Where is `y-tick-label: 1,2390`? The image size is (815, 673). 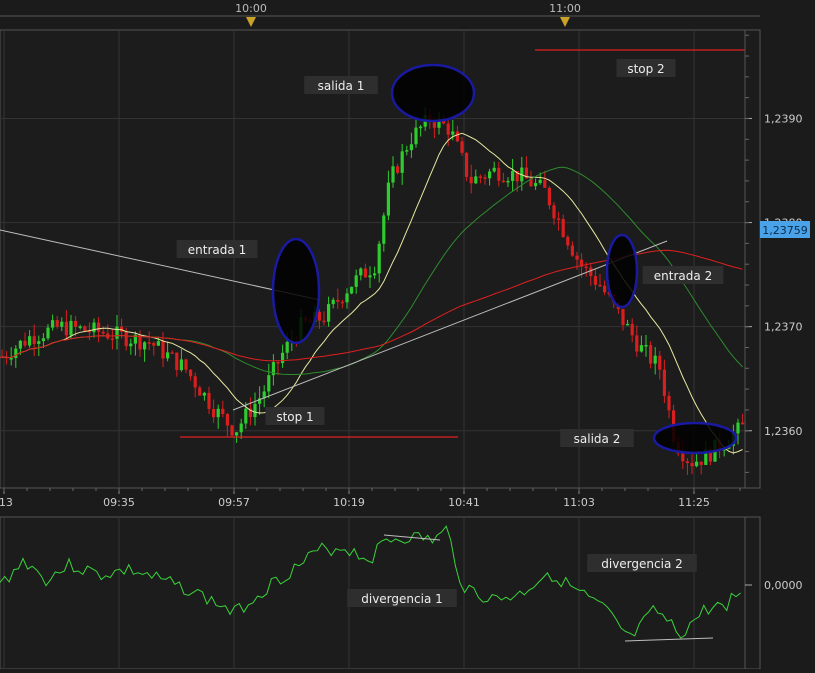
y-tick-label: 1,2390 is located at coordinates (783, 118).